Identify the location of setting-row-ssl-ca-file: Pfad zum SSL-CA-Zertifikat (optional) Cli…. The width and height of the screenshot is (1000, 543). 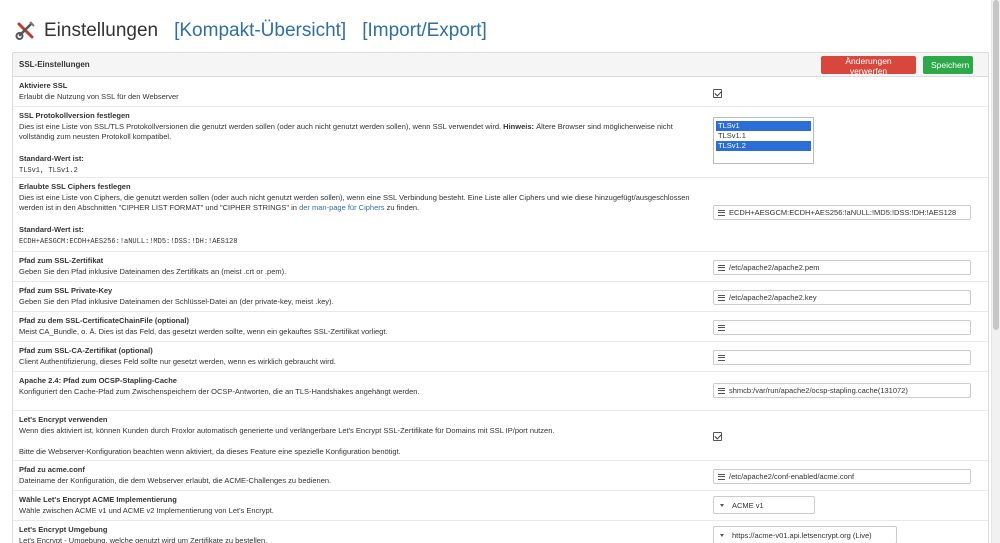
(500, 357).